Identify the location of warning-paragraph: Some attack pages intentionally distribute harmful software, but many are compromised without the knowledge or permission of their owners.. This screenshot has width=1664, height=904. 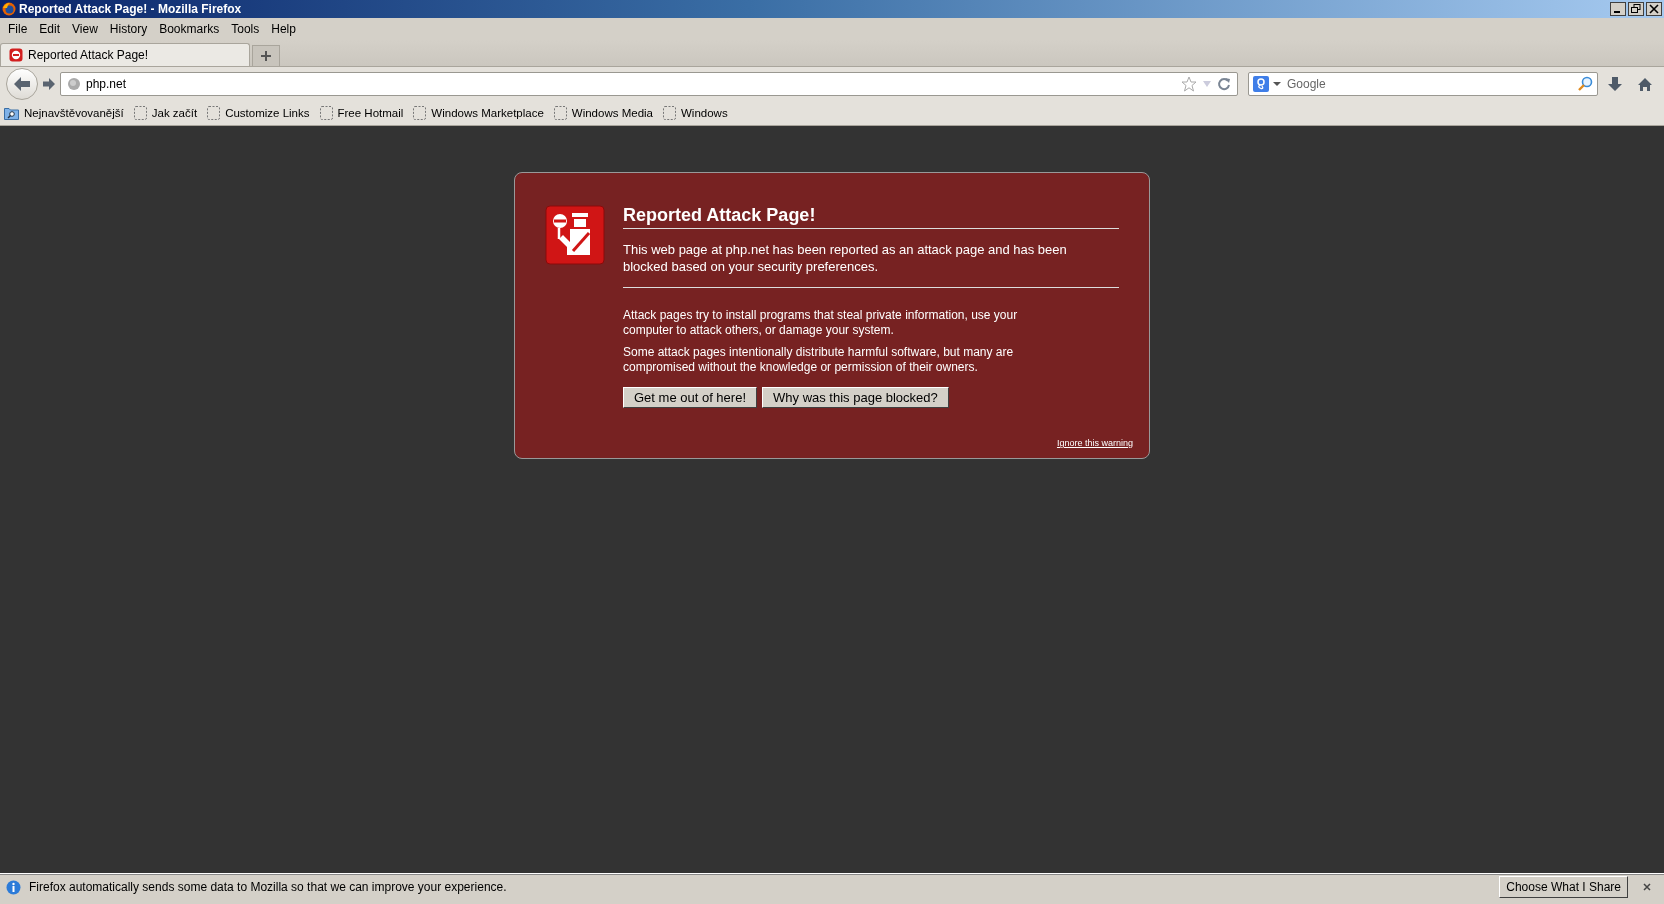
(819, 359).